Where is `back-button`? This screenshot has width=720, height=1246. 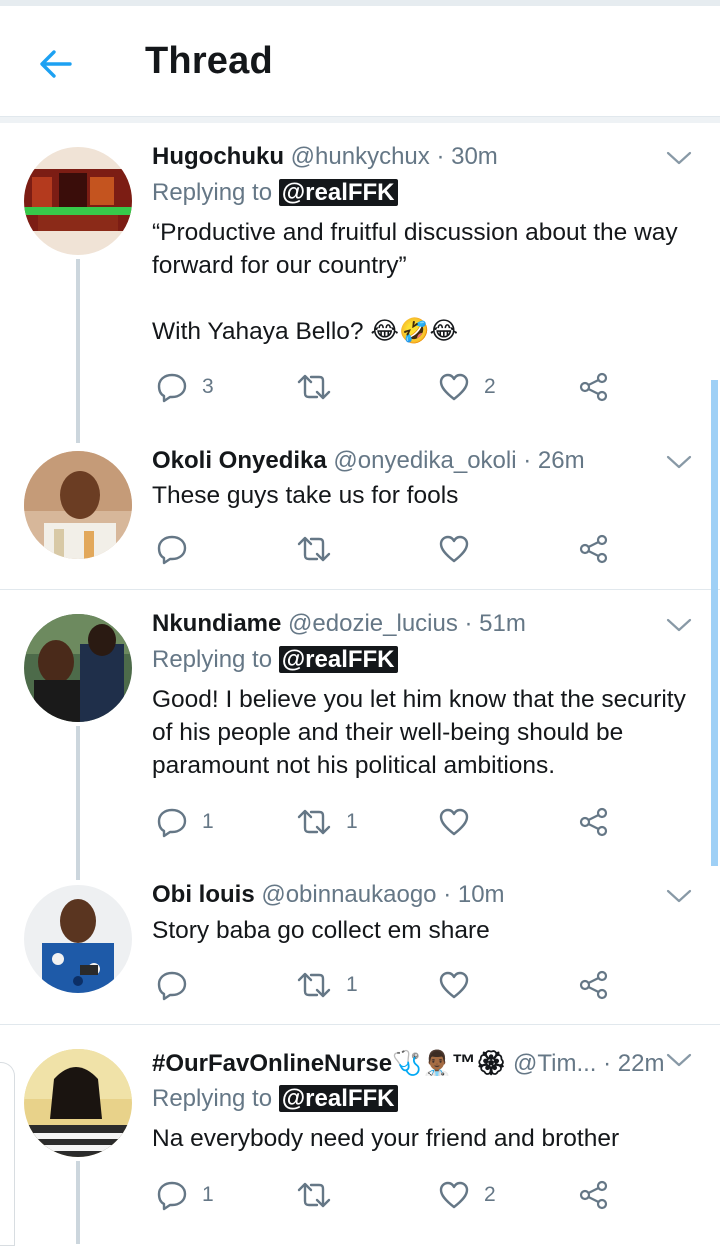 back-button is located at coordinates (56, 64).